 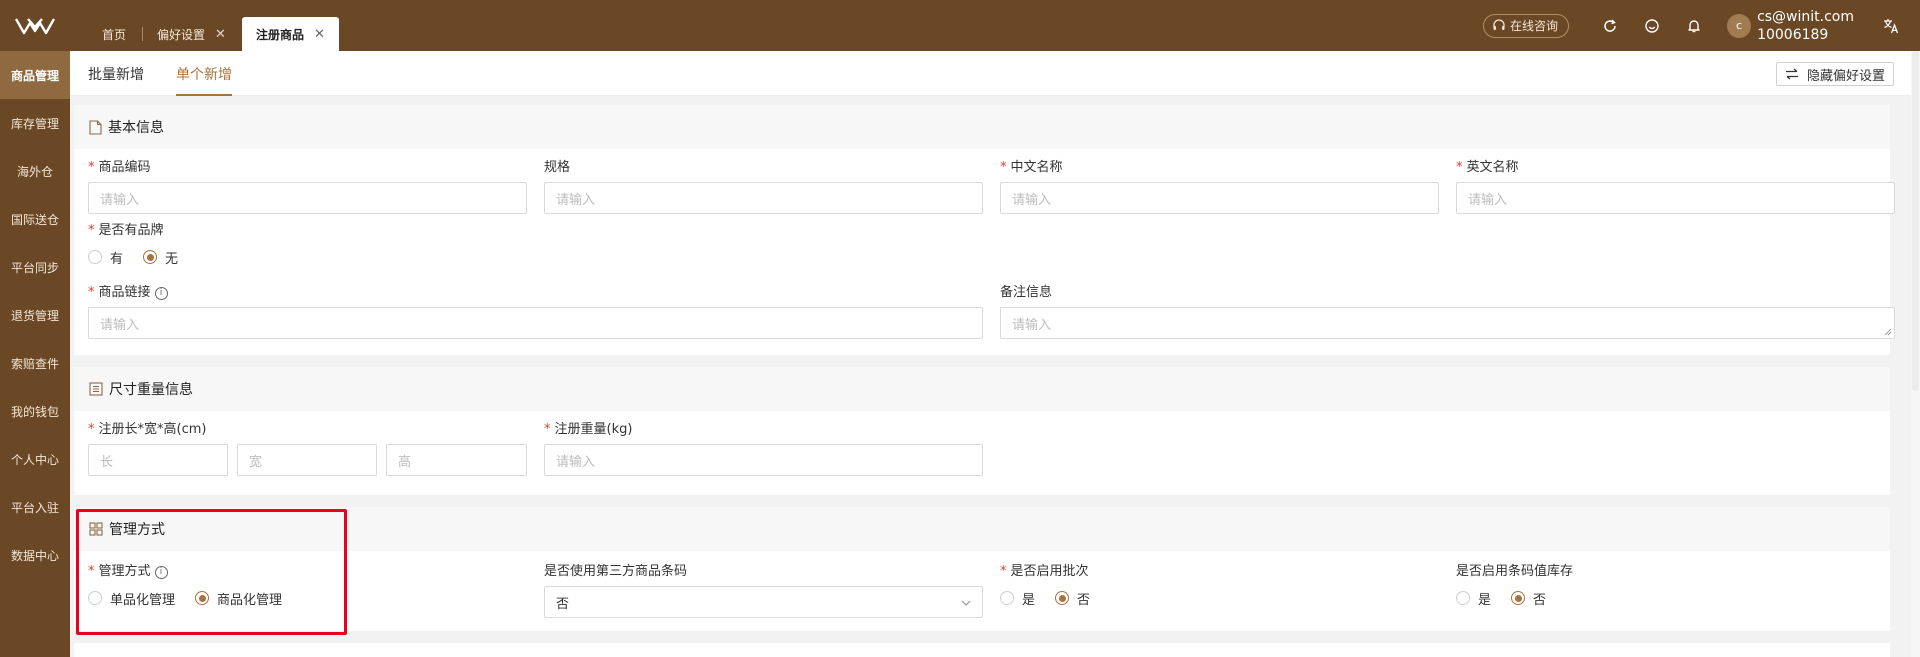 What do you see at coordinates (1675, 198) in the screenshot?
I see `english-name-input: 请输入` at bounding box center [1675, 198].